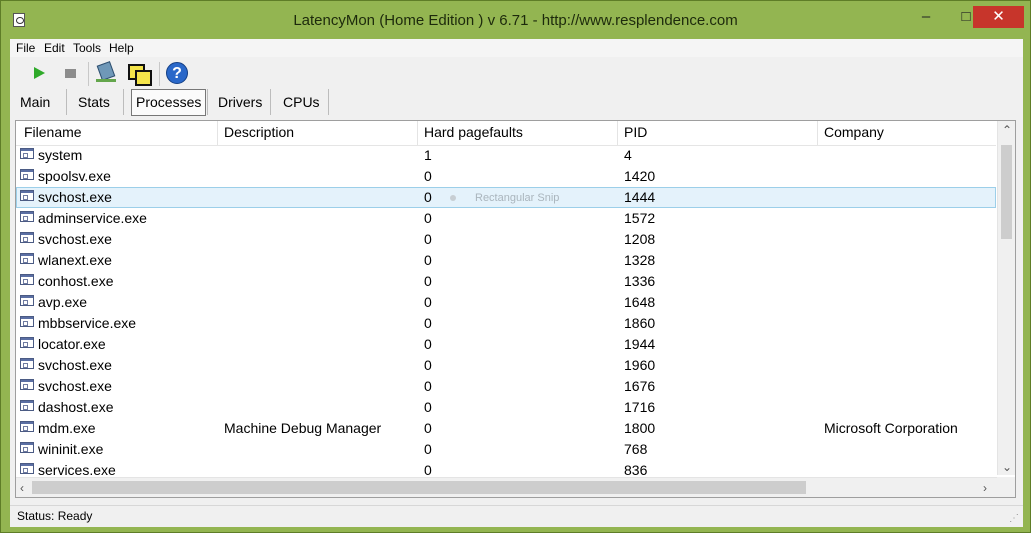 The width and height of the screenshot is (1031, 533). What do you see at coordinates (506, 302) in the screenshot?
I see `table-row: avp.exe 0 1648` at bounding box center [506, 302].